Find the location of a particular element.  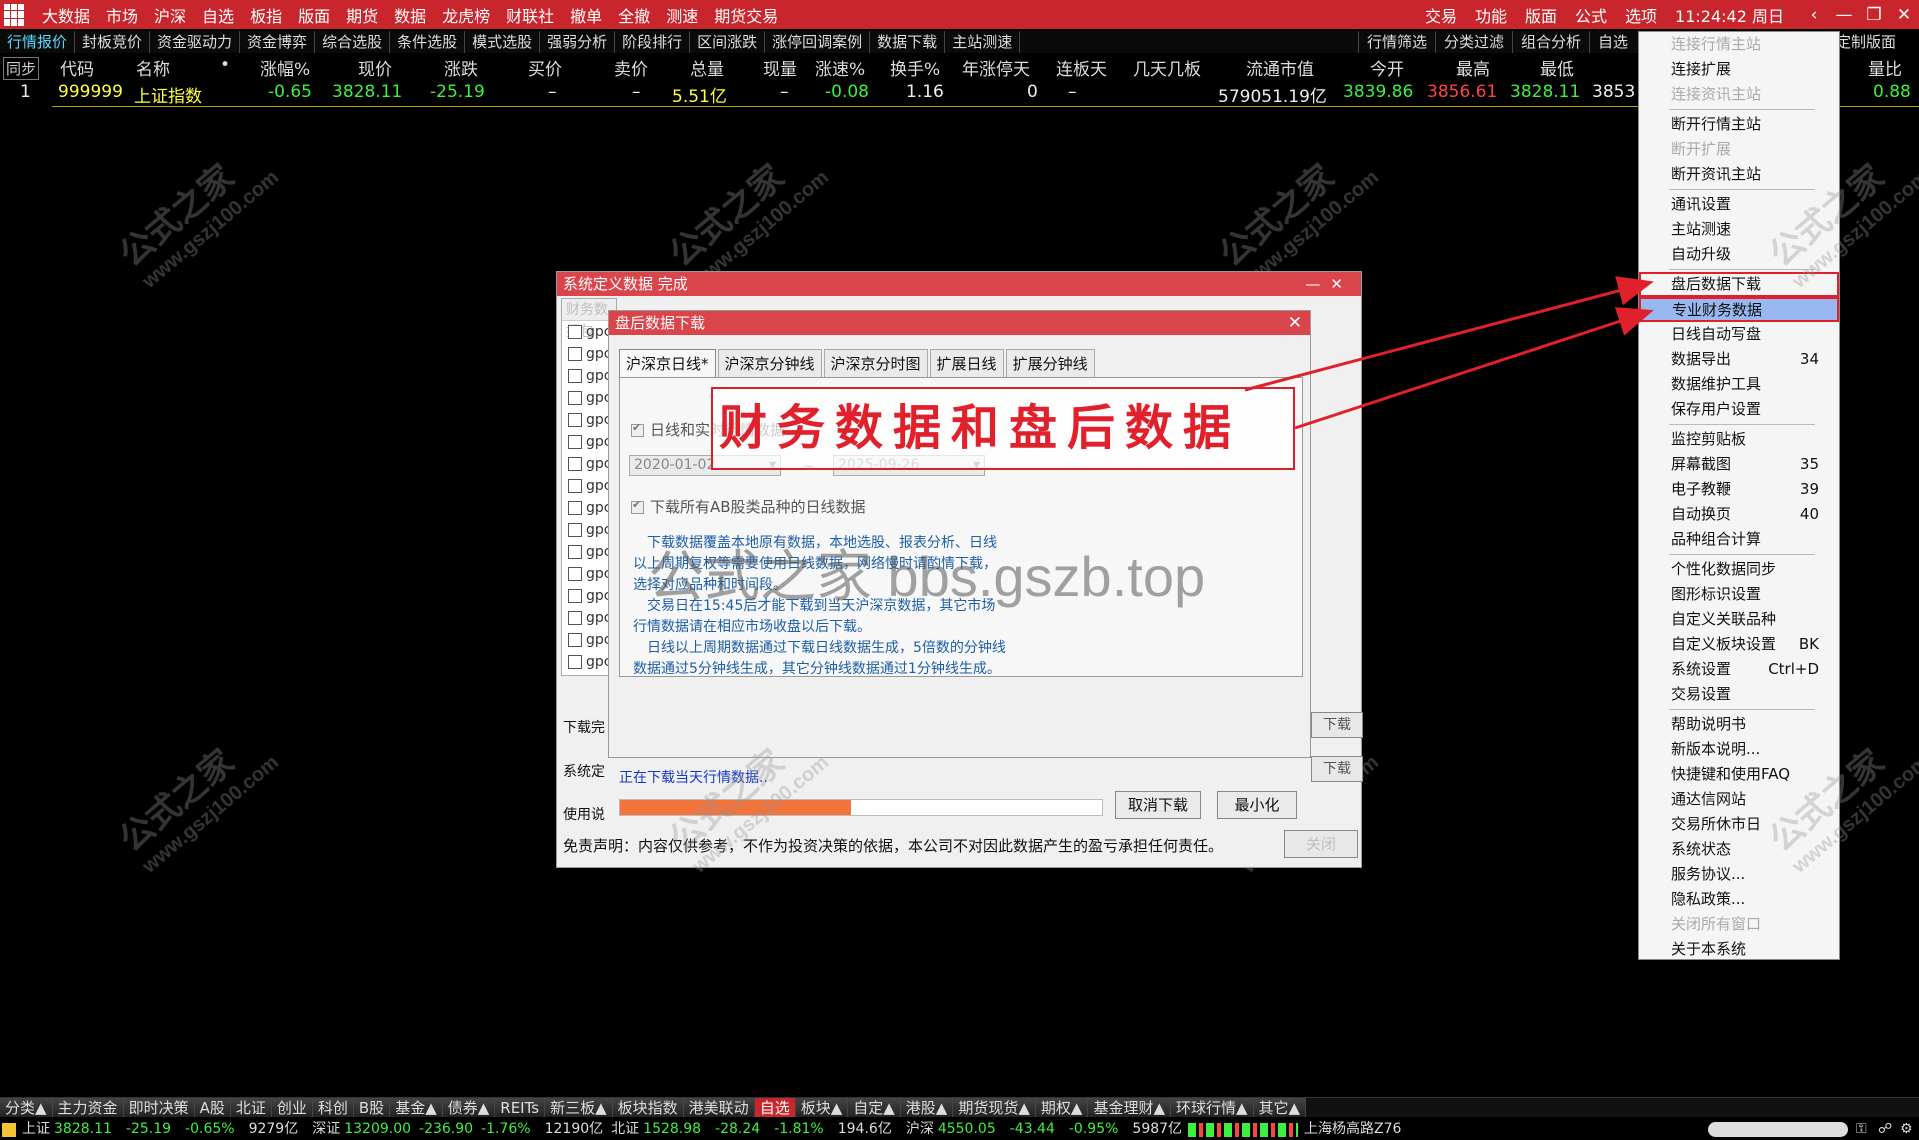

menu-item-function-19: 监控剪贴板 is located at coordinates (1739, 439).